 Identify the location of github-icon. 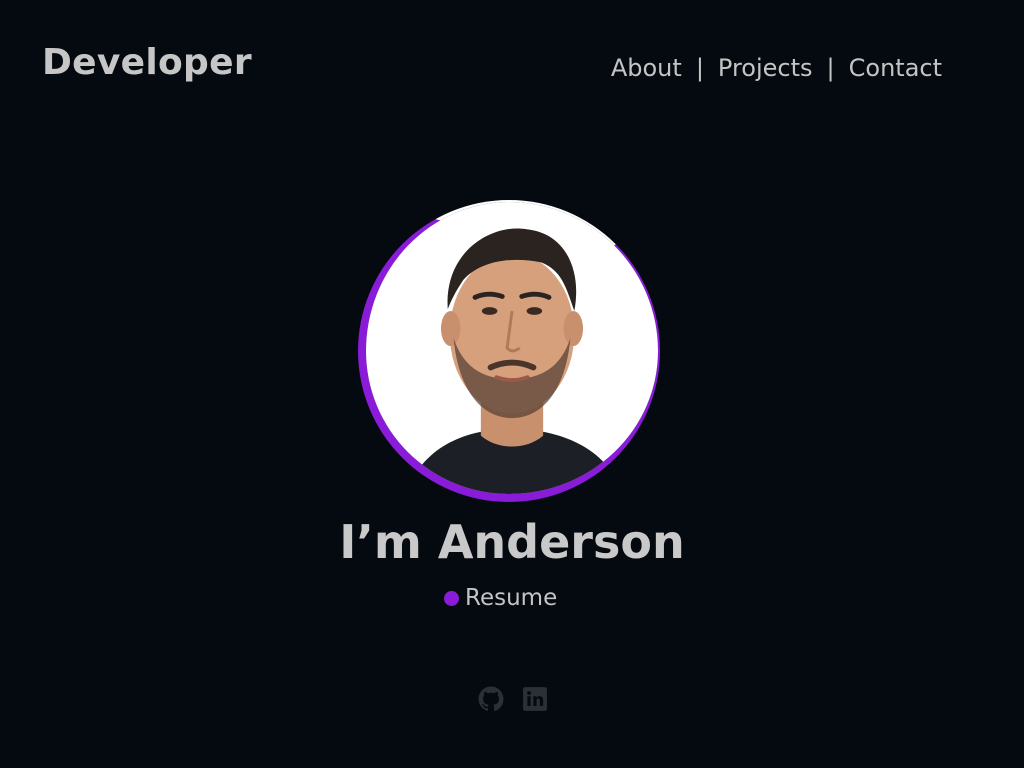
(491, 699).